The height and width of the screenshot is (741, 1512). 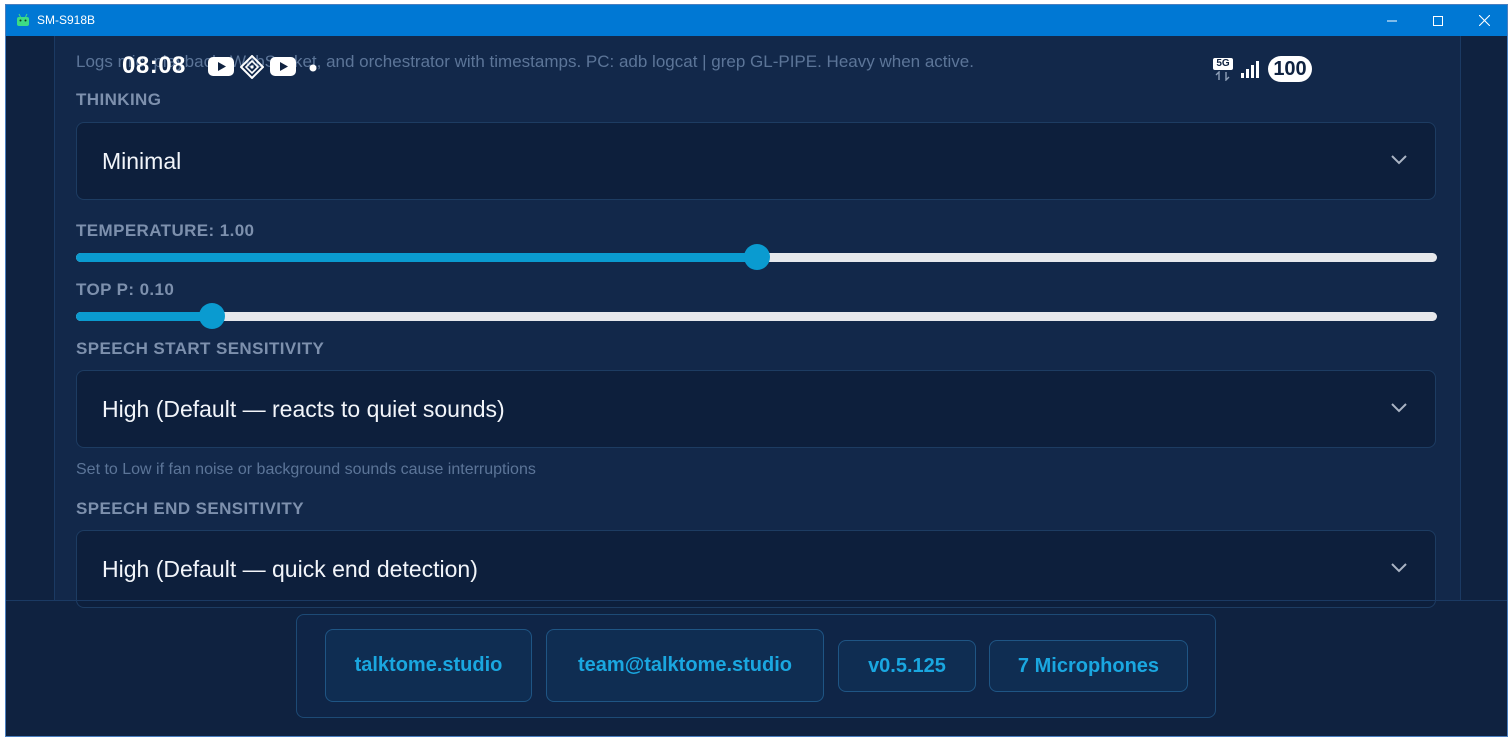 I want to click on close-icon, so click(x=1484, y=20).